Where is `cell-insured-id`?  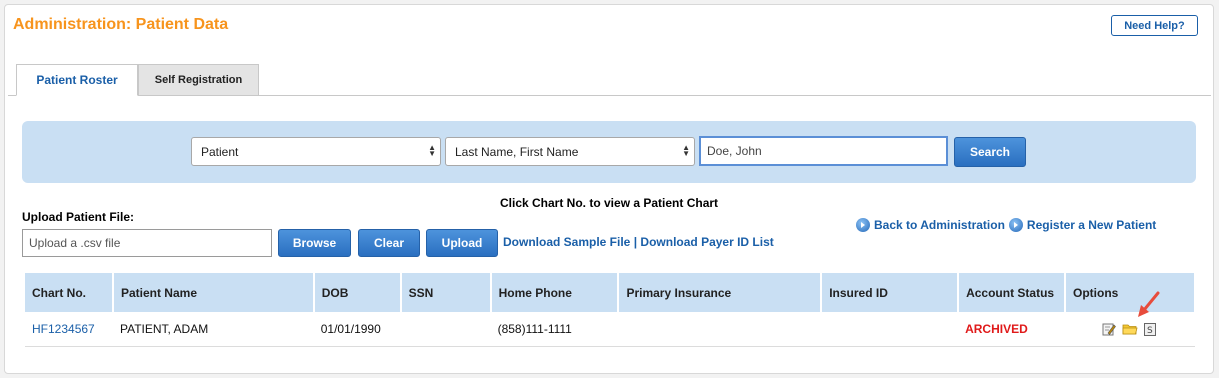
cell-insured-id is located at coordinates (890, 329).